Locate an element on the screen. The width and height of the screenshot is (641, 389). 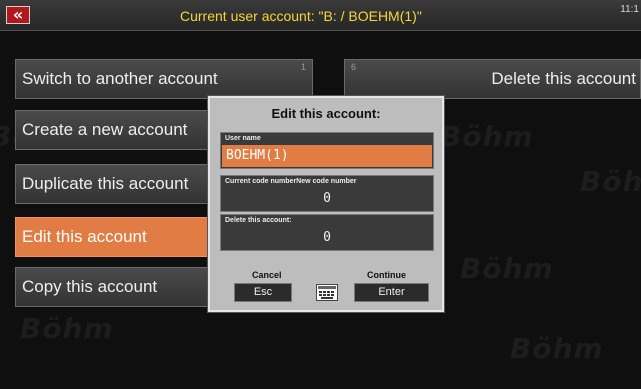
field-label: Delete this account: is located at coordinates (258, 220).